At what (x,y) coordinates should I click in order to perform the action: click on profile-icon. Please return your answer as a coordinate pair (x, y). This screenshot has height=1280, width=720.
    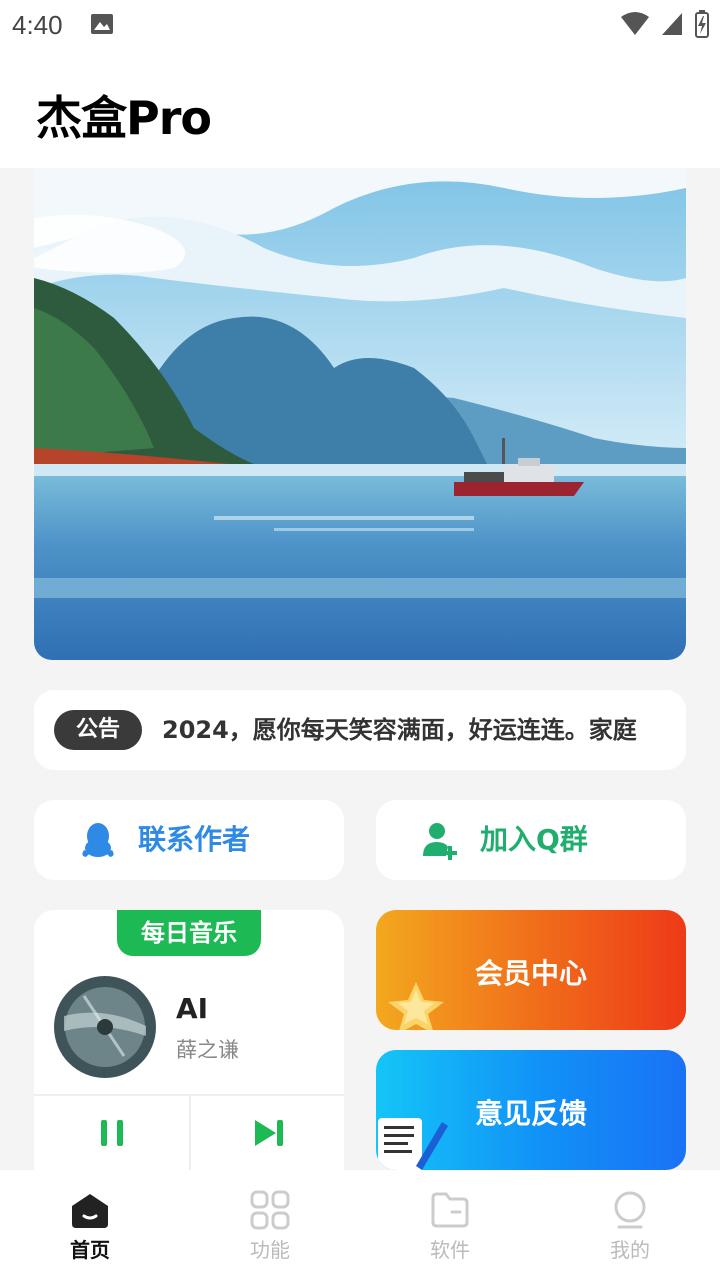
    Looking at the image, I should click on (630, 1210).